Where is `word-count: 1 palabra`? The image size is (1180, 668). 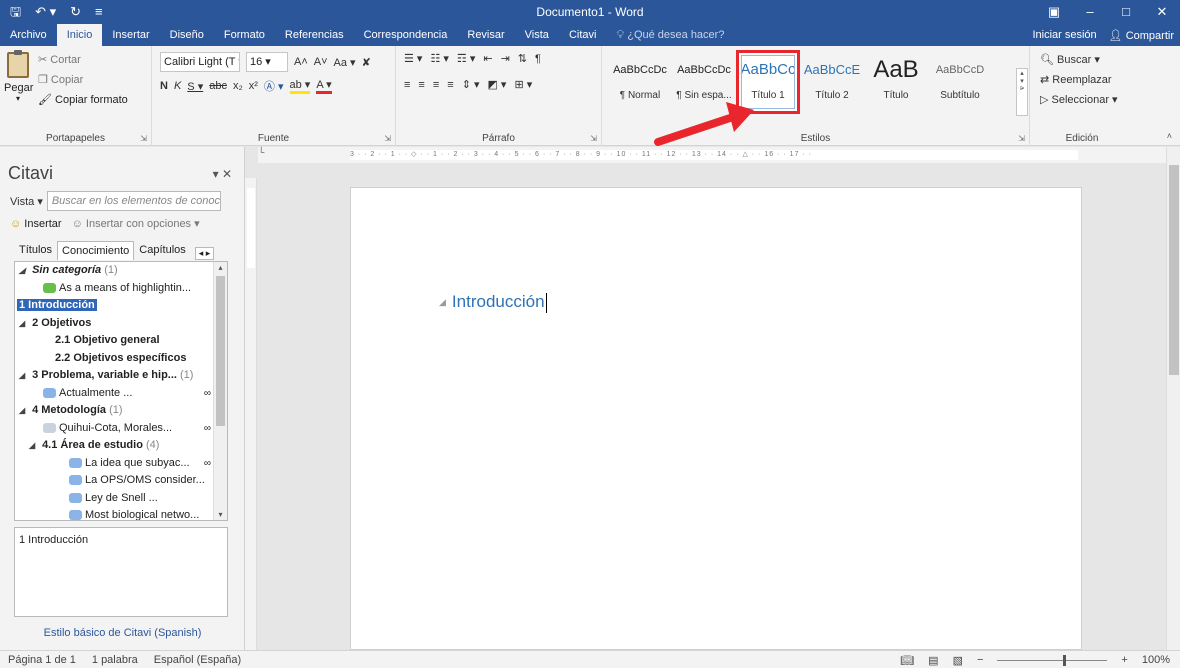 word-count: 1 palabra is located at coordinates (115, 660).